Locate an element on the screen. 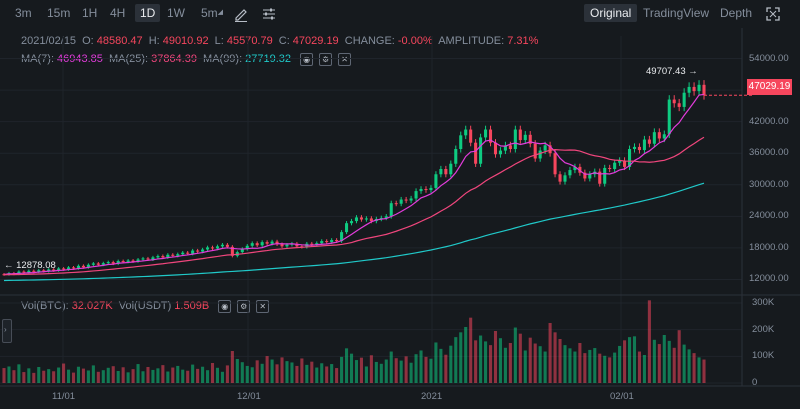 Image resolution: width=800 pixels, height=409 pixels. view-tradingview-tab: TradingView is located at coordinates (676, 13).